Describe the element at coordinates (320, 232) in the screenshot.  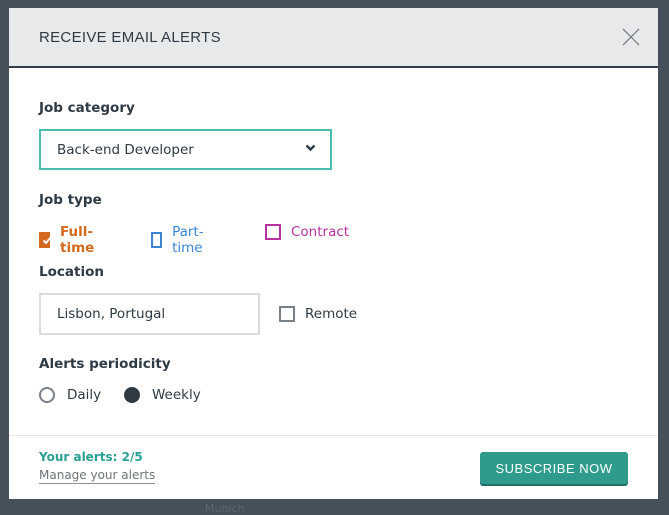
I see `contract-label: Contract` at that location.